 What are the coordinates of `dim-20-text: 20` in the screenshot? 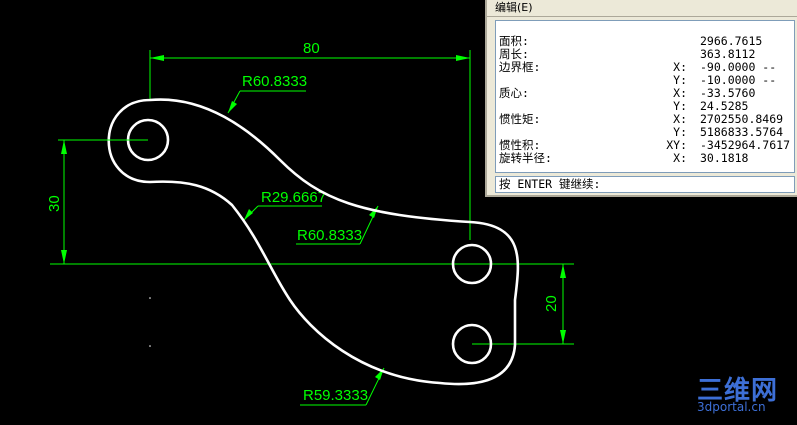 It's located at (551, 303).